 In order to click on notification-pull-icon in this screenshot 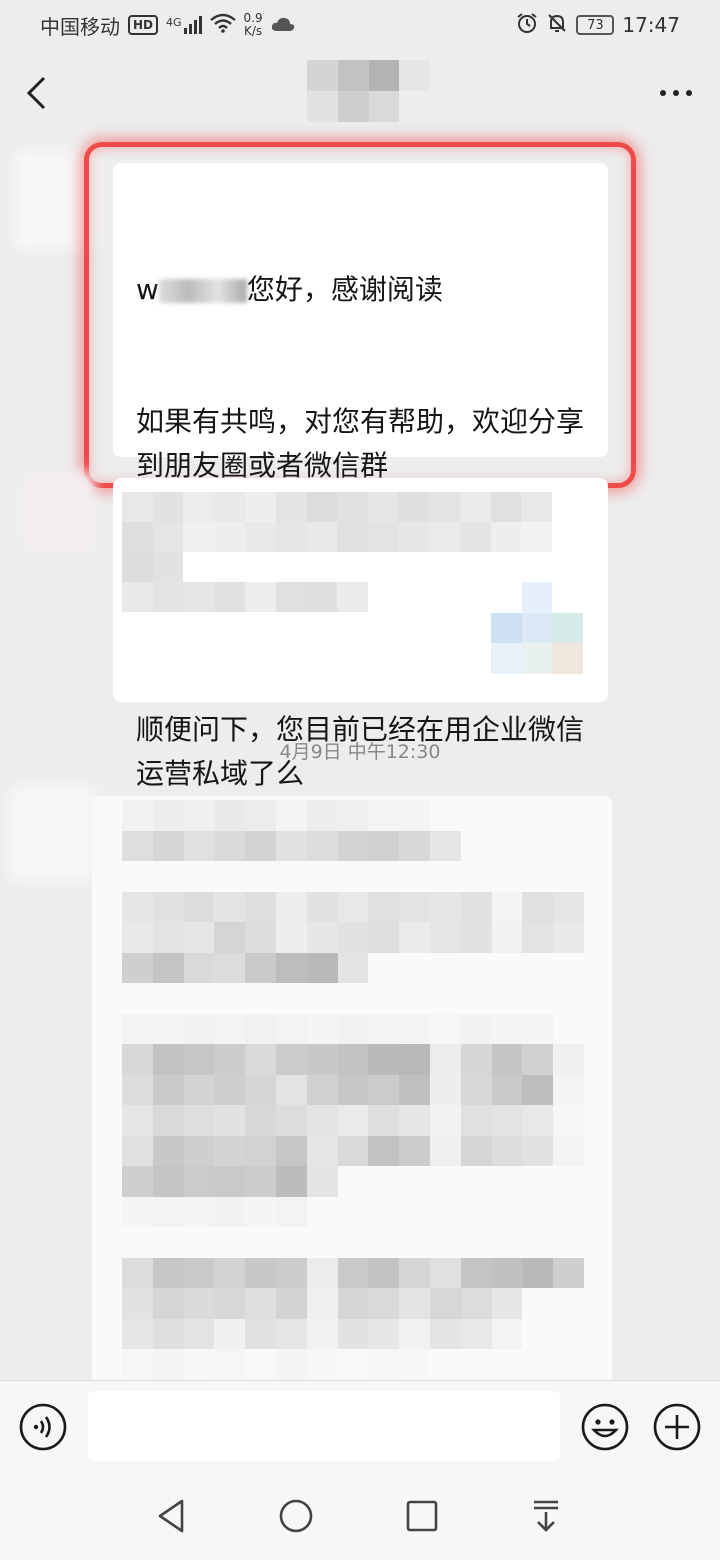, I will do `click(546, 1516)`.